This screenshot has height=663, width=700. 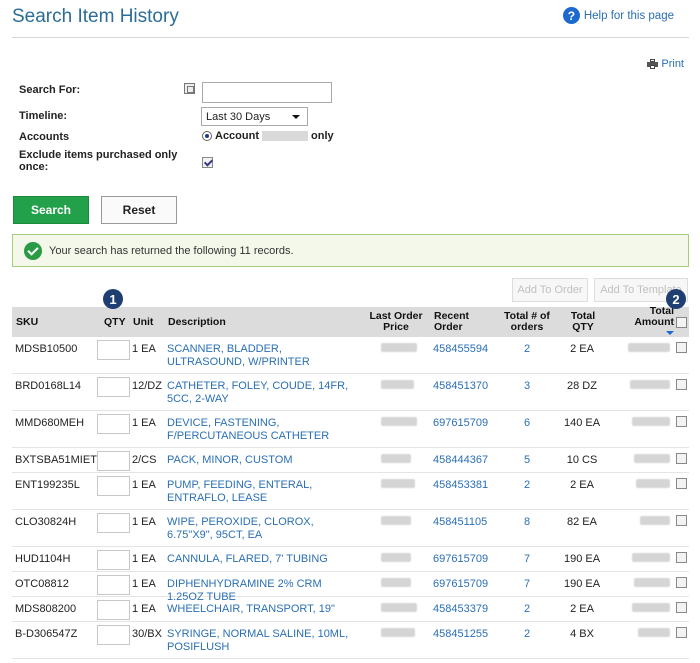 What do you see at coordinates (259, 641) in the screenshot?
I see `description-link: SYRINGE, NORMAL SALINE, 10ML, POSIFLUSH` at bounding box center [259, 641].